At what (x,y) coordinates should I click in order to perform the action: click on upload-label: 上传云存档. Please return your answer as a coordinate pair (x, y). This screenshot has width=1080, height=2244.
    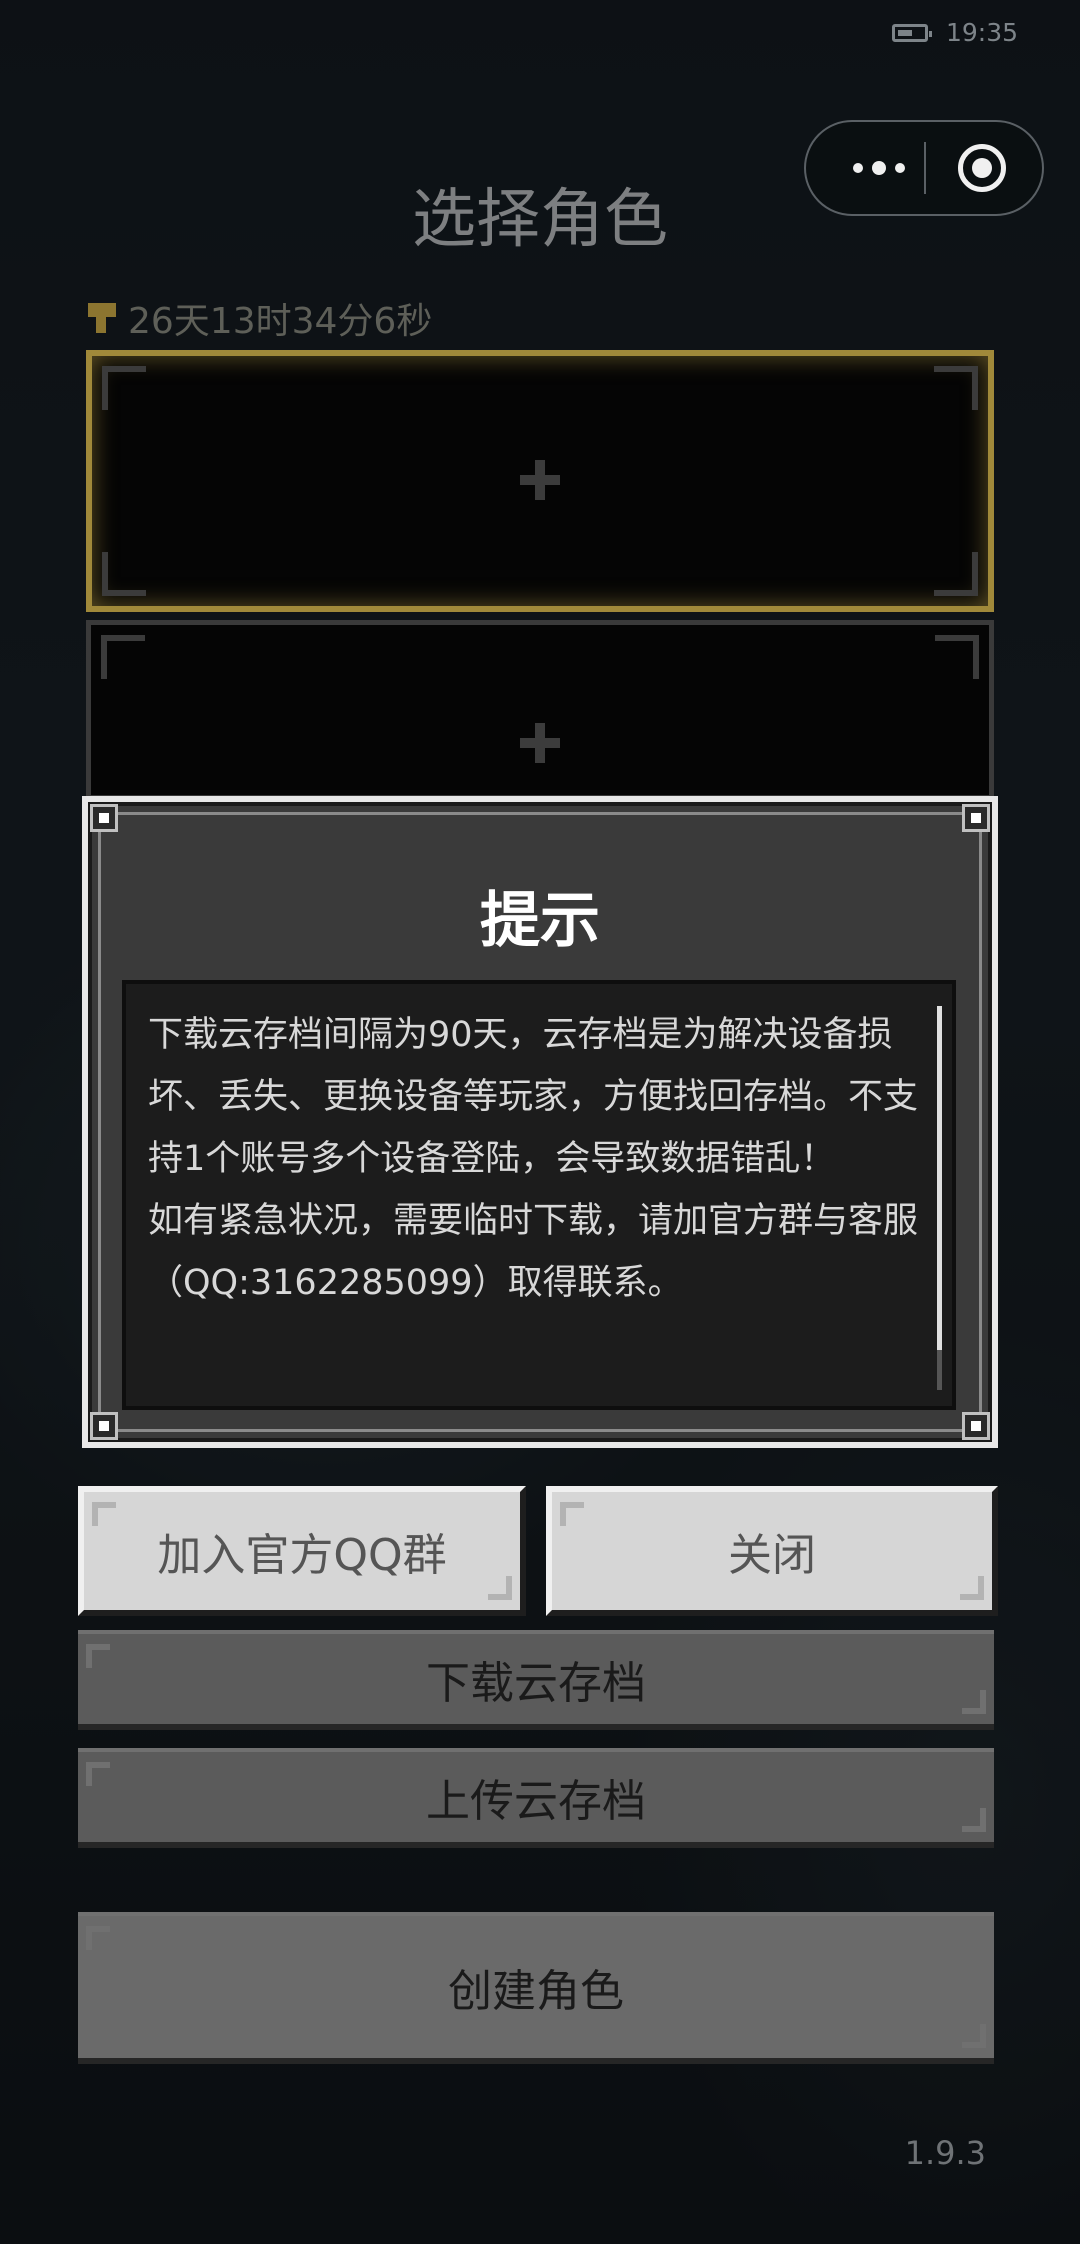
    Looking at the image, I should click on (536, 1801).